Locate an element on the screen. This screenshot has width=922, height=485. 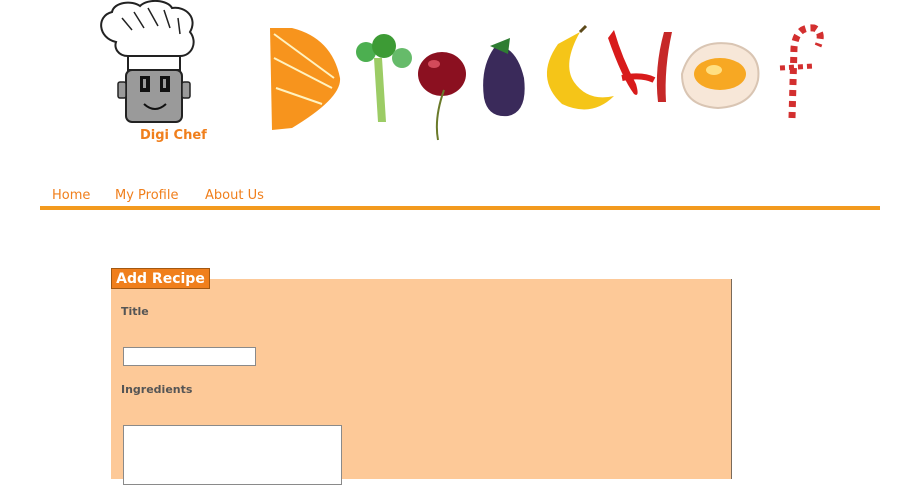
nav-my-profile: My Profile is located at coordinates (146, 195).